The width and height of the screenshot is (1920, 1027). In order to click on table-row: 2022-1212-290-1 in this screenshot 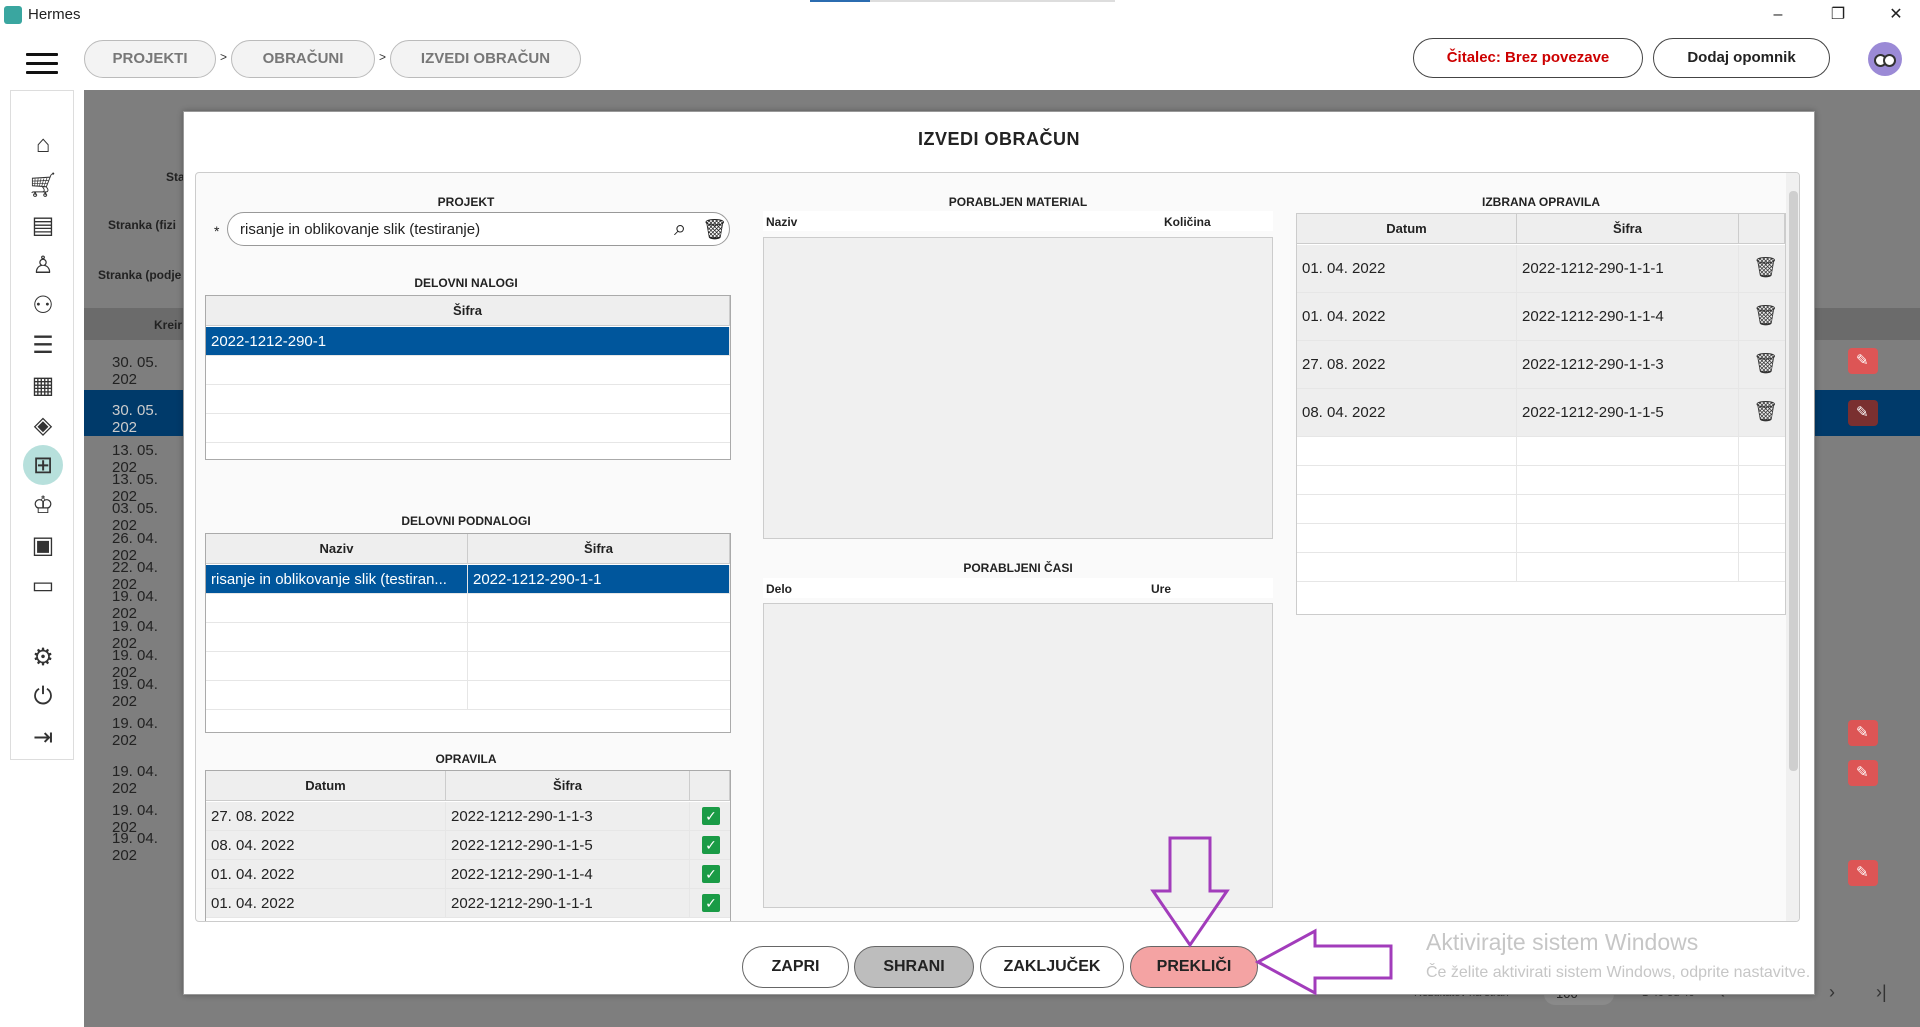, I will do `click(468, 341)`.